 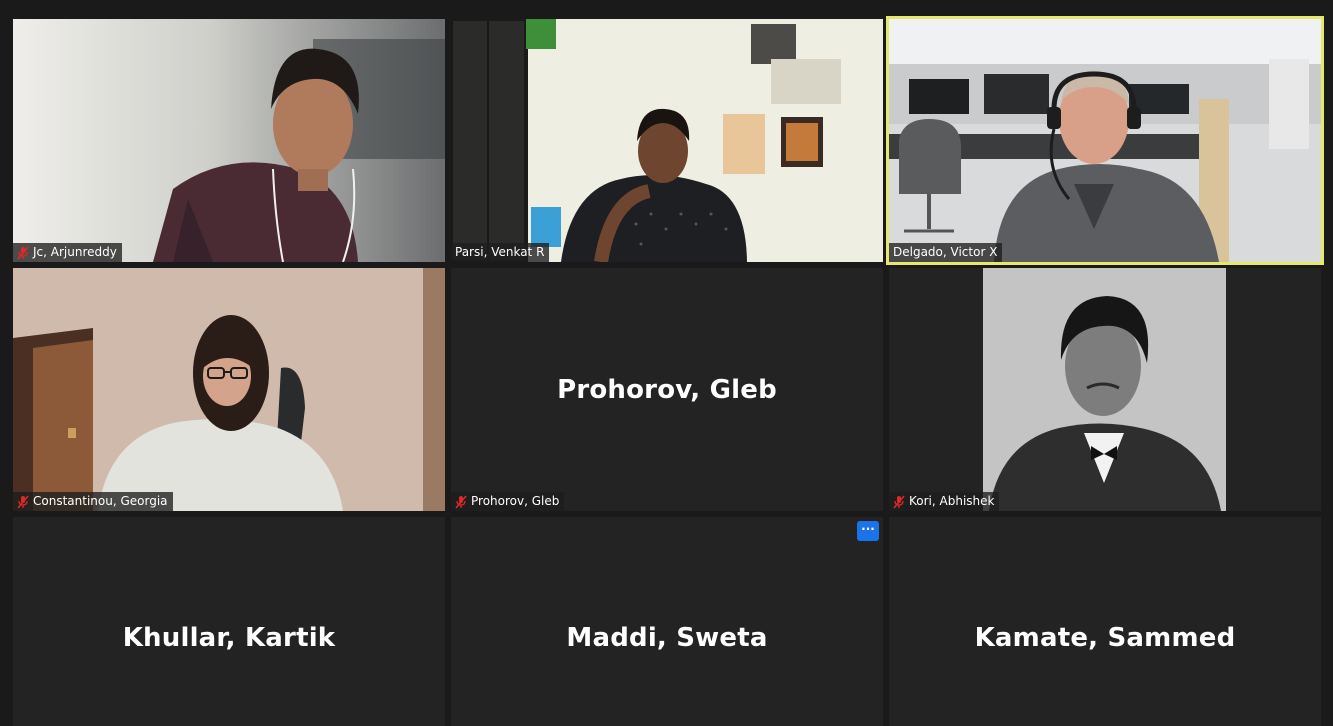 What do you see at coordinates (75, 252) in the screenshot?
I see `participant-name: Jc, Arjunreddy` at bounding box center [75, 252].